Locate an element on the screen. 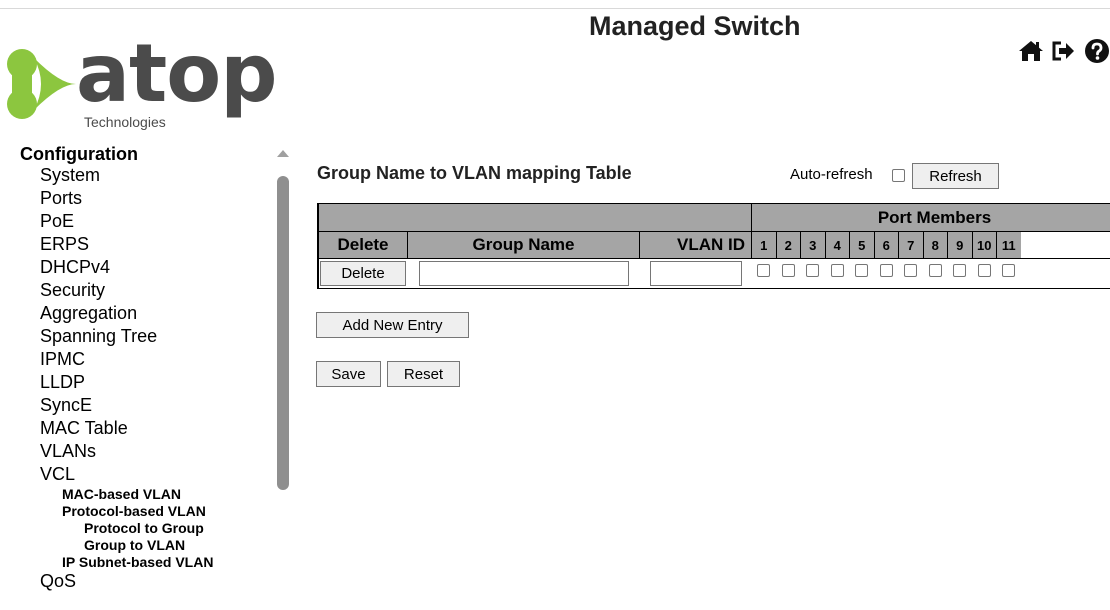  nav-item-dhcpv4: DHCPv4 is located at coordinates (116, 267).